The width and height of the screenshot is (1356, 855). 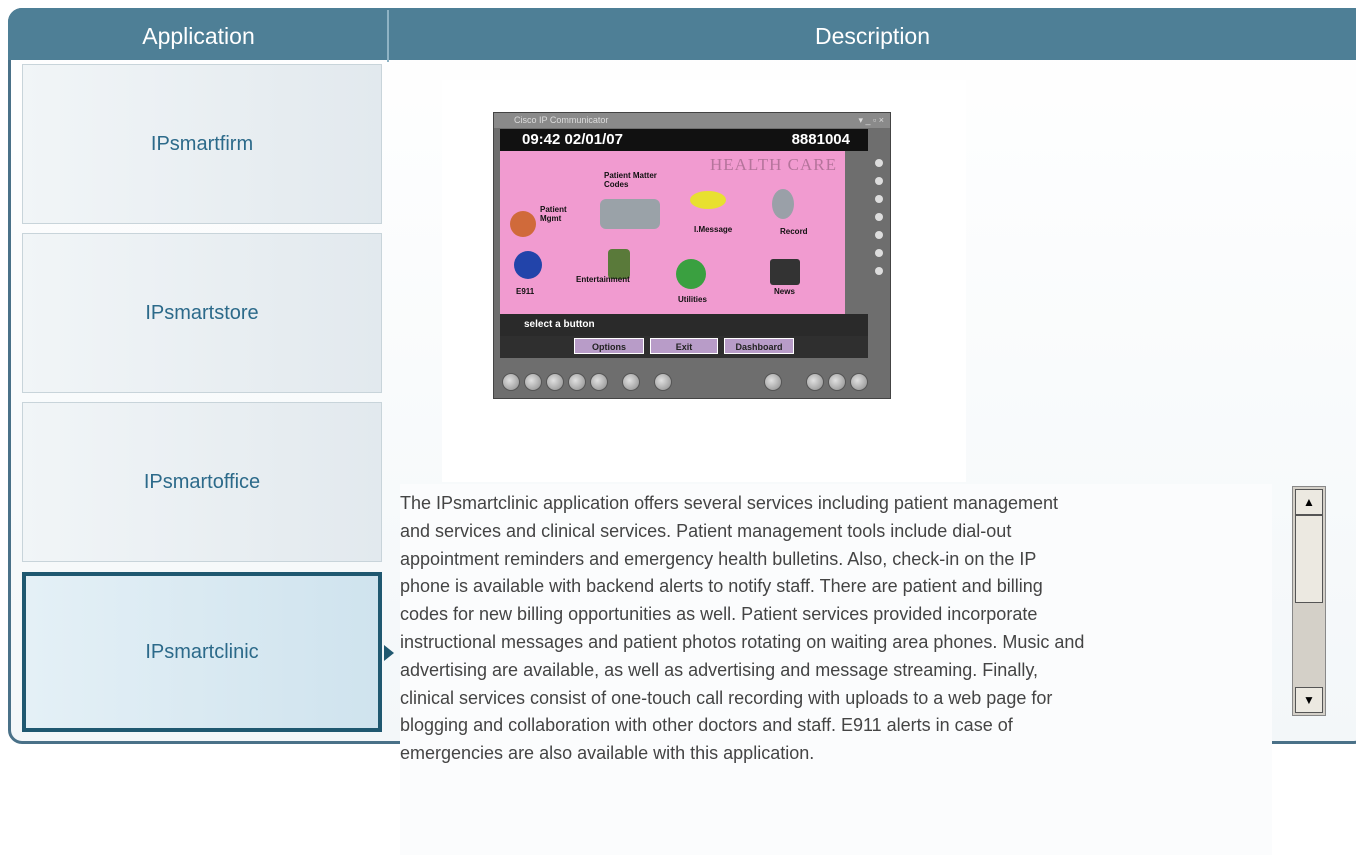 What do you see at coordinates (692, 120) in the screenshot?
I see `phone-window-title: Cisco IP Communicator` at bounding box center [692, 120].